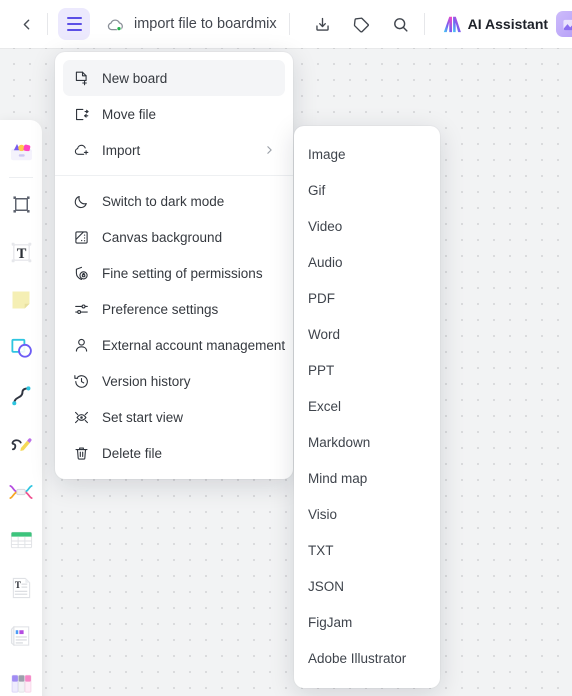 The width and height of the screenshot is (572, 696). What do you see at coordinates (452, 24) in the screenshot?
I see `ai-logo-icon` at bounding box center [452, 24].